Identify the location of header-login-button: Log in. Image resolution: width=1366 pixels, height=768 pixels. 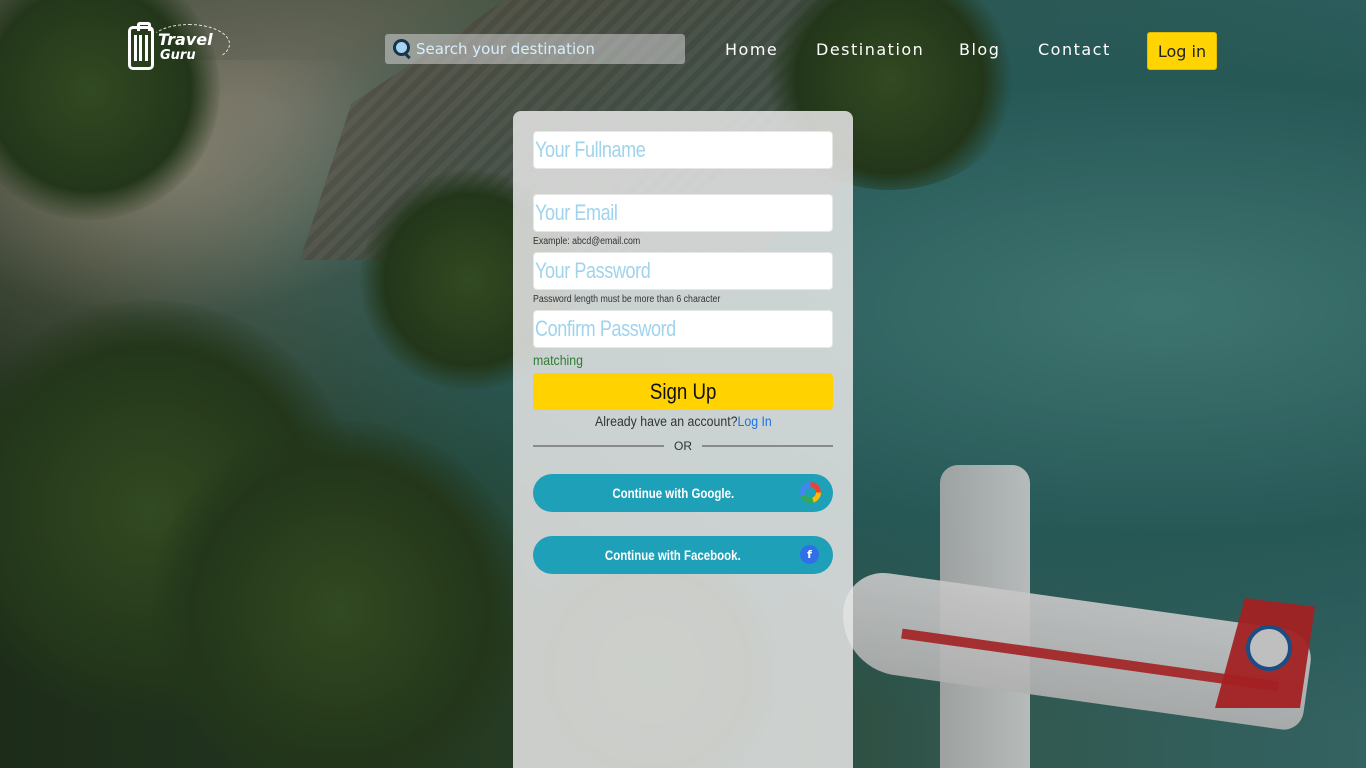
(1182, 51).